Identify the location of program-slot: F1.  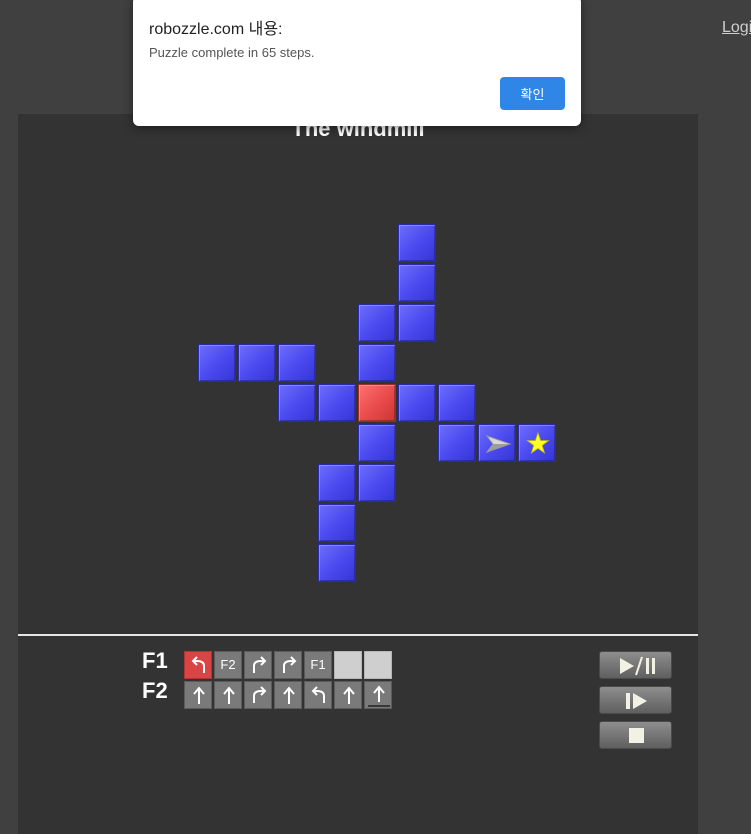
(318, 665).